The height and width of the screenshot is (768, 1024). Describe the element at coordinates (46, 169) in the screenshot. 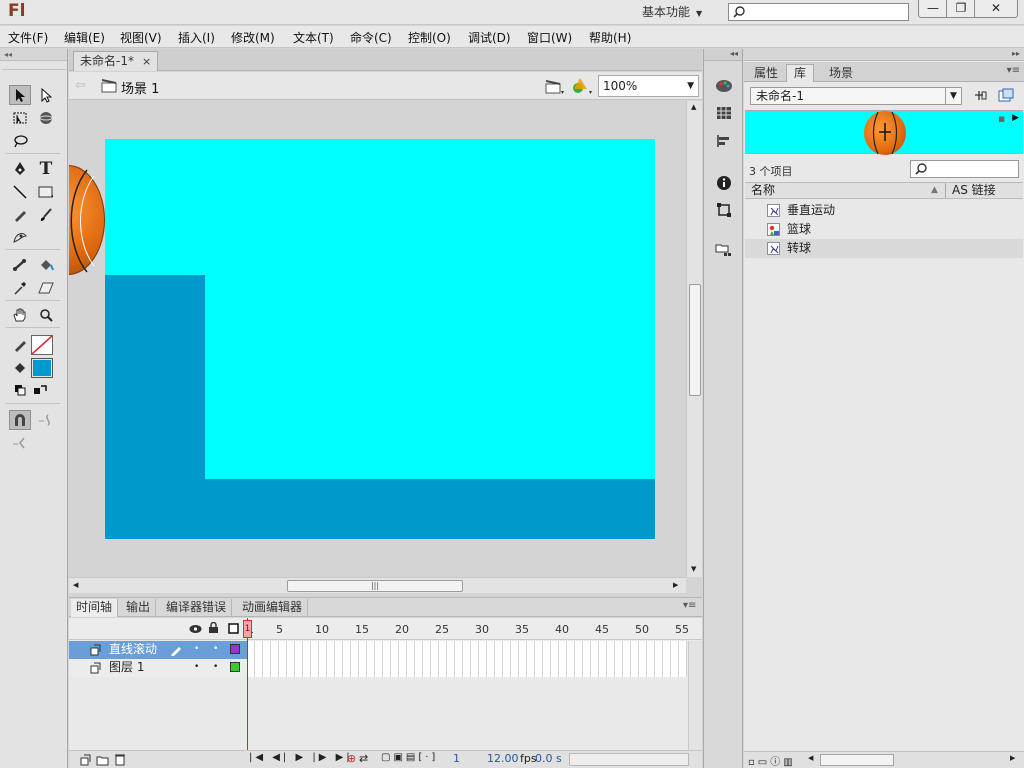

I see `text-tool-icon: T` at that location.